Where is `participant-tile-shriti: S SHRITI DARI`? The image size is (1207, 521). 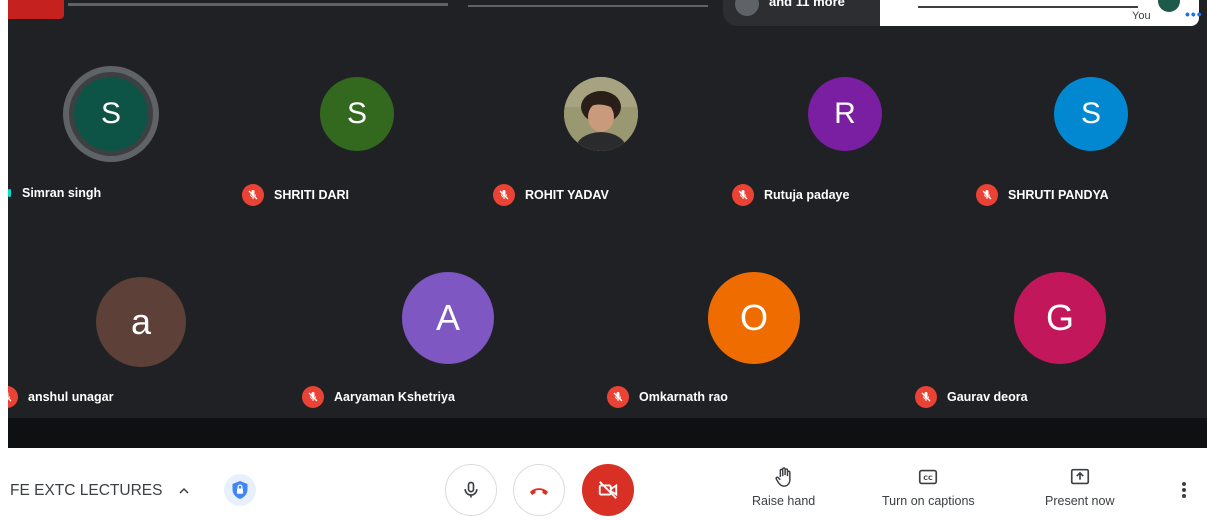 participant-tile-shriti: S SHRITI DARI is located at coordinates (367, 115).